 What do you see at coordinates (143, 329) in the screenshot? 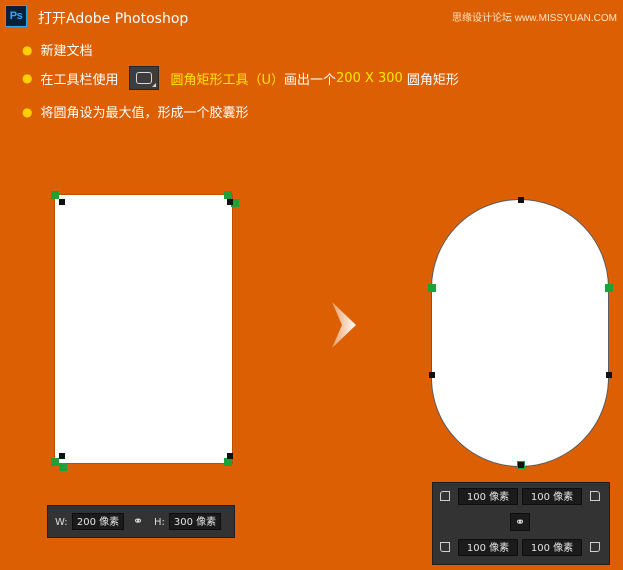
I see `rounded-rectangle-shape` at bounding box center [143, 329].